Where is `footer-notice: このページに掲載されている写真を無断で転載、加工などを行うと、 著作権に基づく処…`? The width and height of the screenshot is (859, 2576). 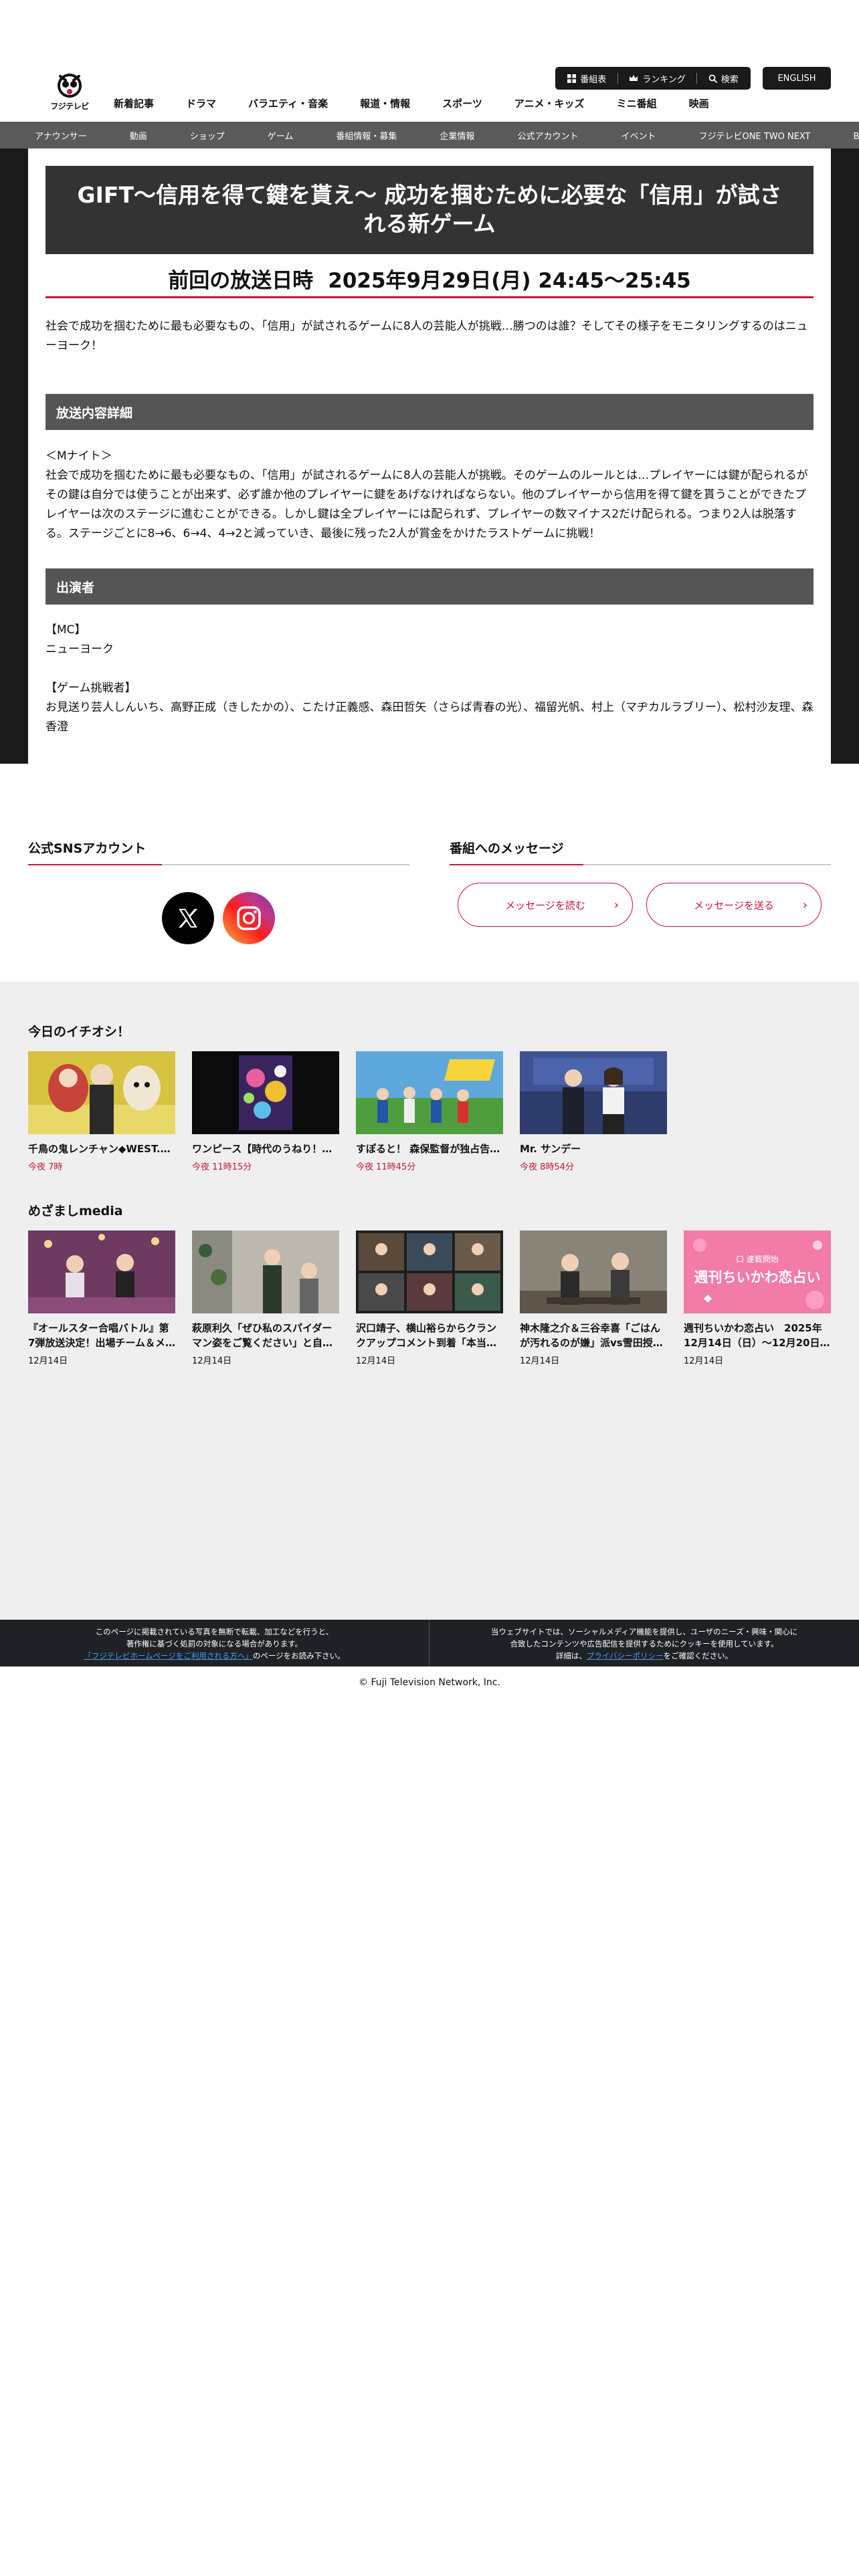
footer-notice: このページに掲載されている写真を無断で転載、加工などを行うと、 著作権に基づく処… is located at coordinates (429, 1643).